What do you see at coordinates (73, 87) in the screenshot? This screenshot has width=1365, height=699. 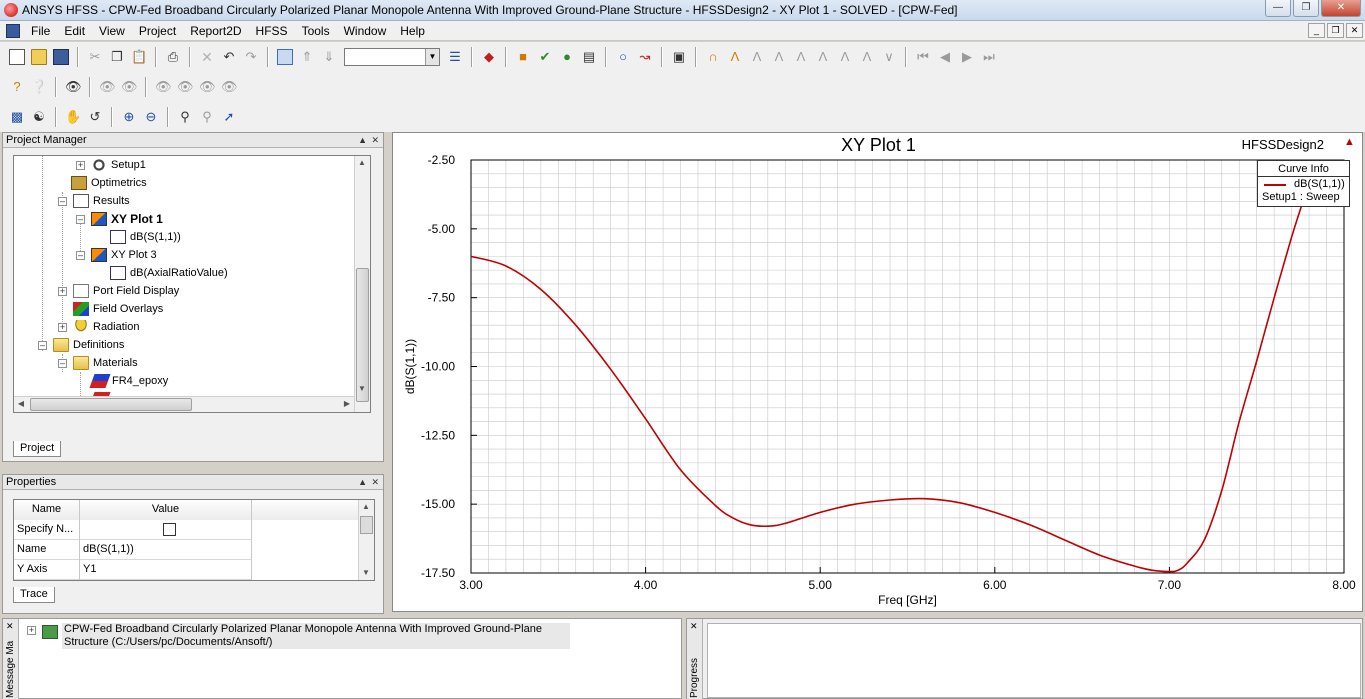 I see `show-icon: 👁` at bounding box center [73, 87].